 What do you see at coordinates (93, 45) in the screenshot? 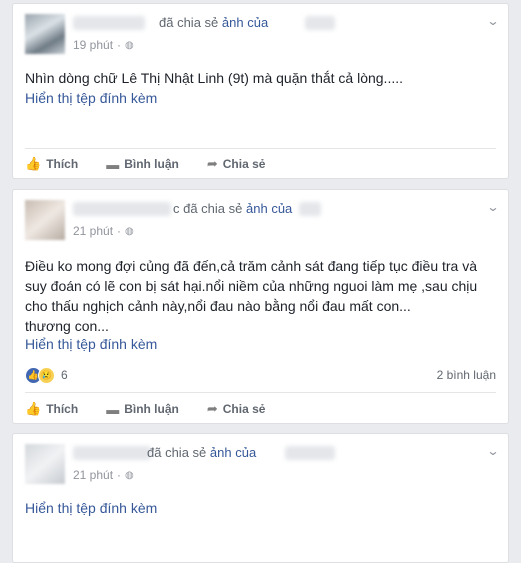
I see `timestamp: 19 phút` at bounding box center [93, 45].